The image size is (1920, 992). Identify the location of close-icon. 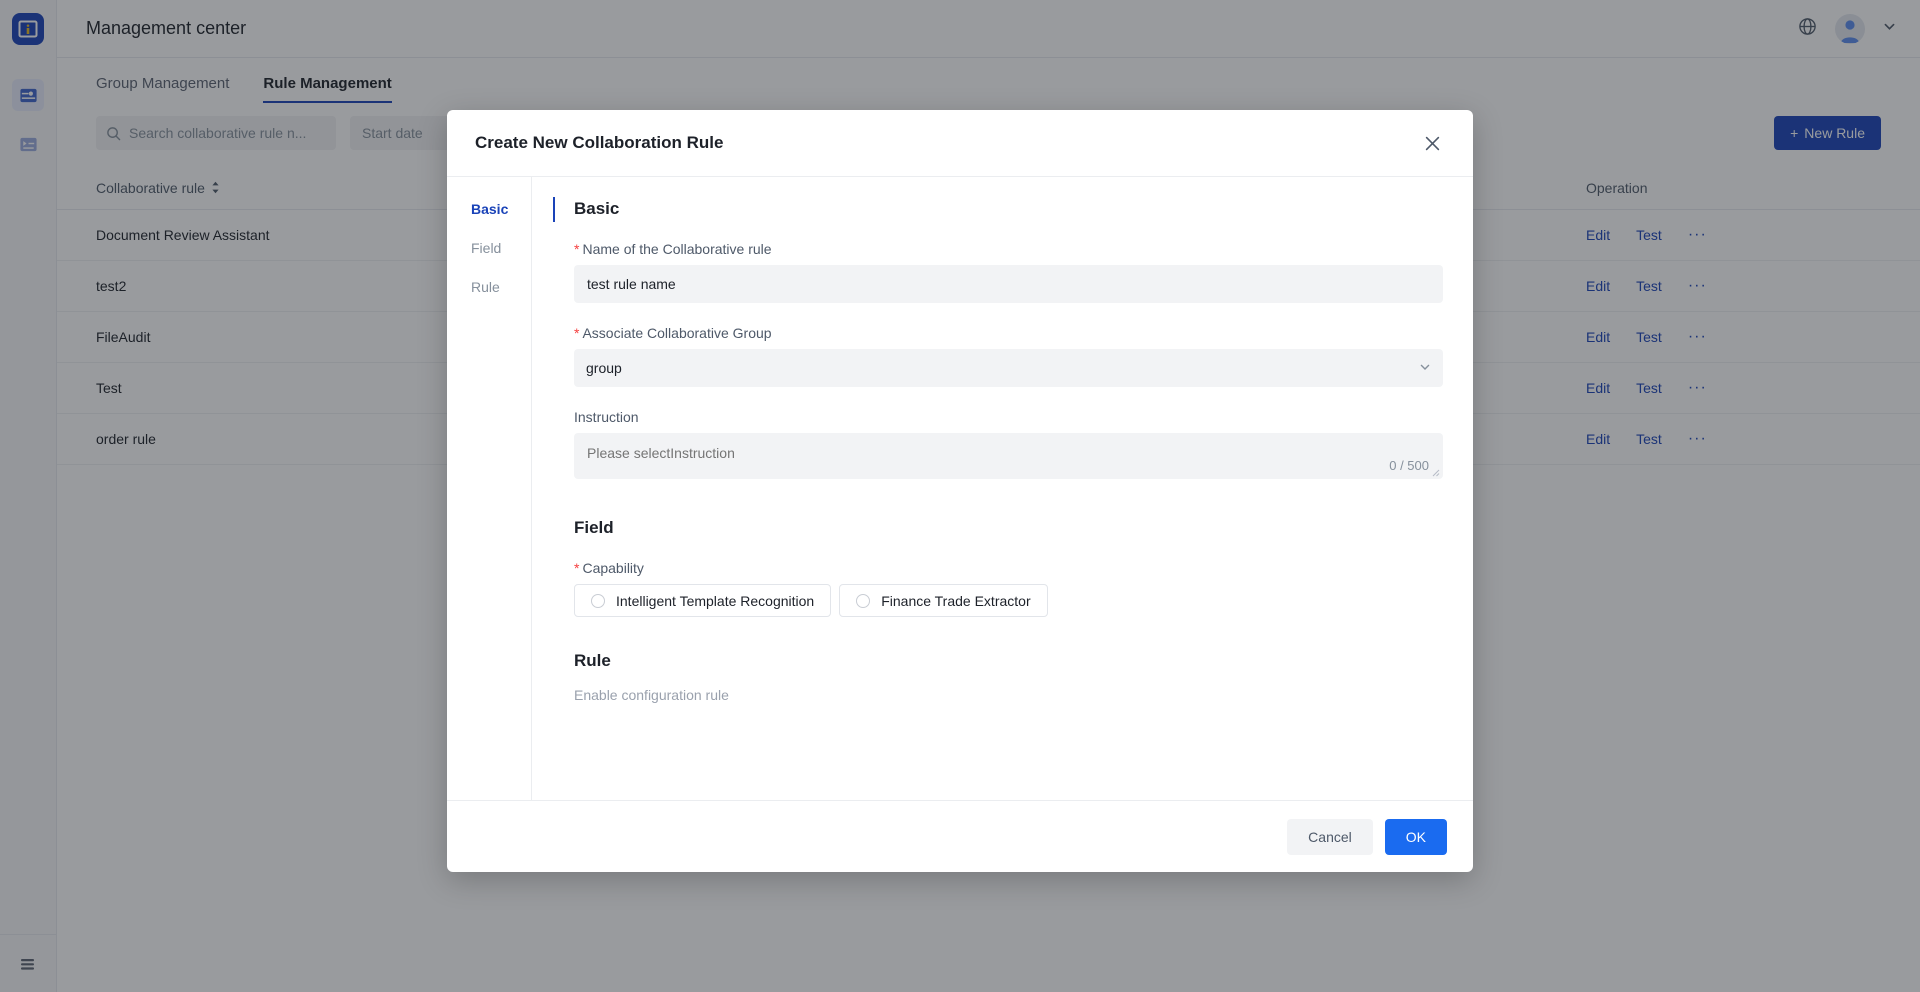
(1432, 143).